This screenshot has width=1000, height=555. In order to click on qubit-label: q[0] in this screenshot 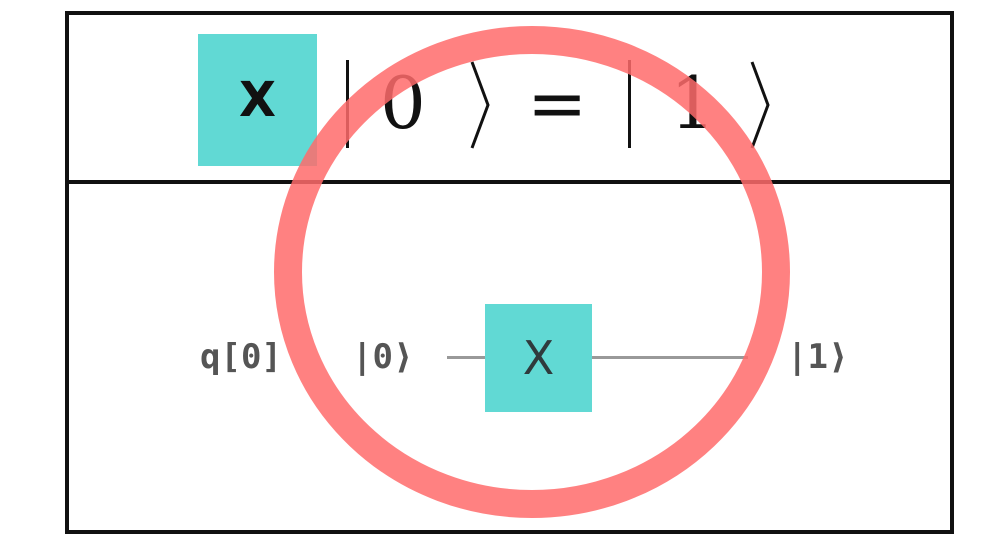, I will do `click(241, 357)`.